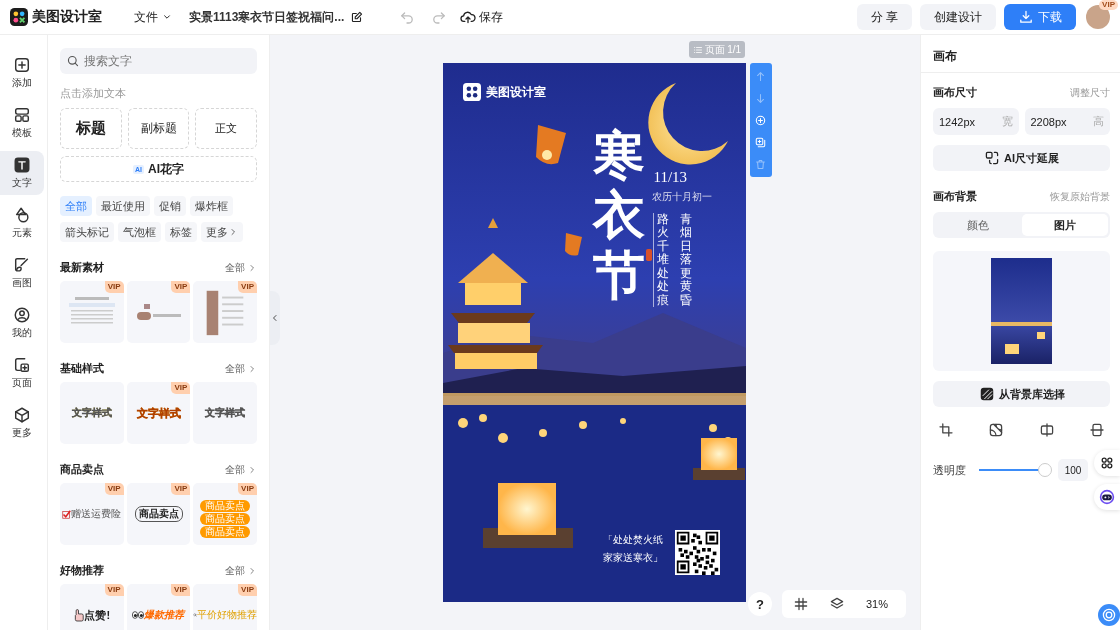 Image resolution: width=1120 pixels, height=630 pixels. Describe the element at coordinates (22, 215) in the screenshot. I see `shapes-icon` at that location.